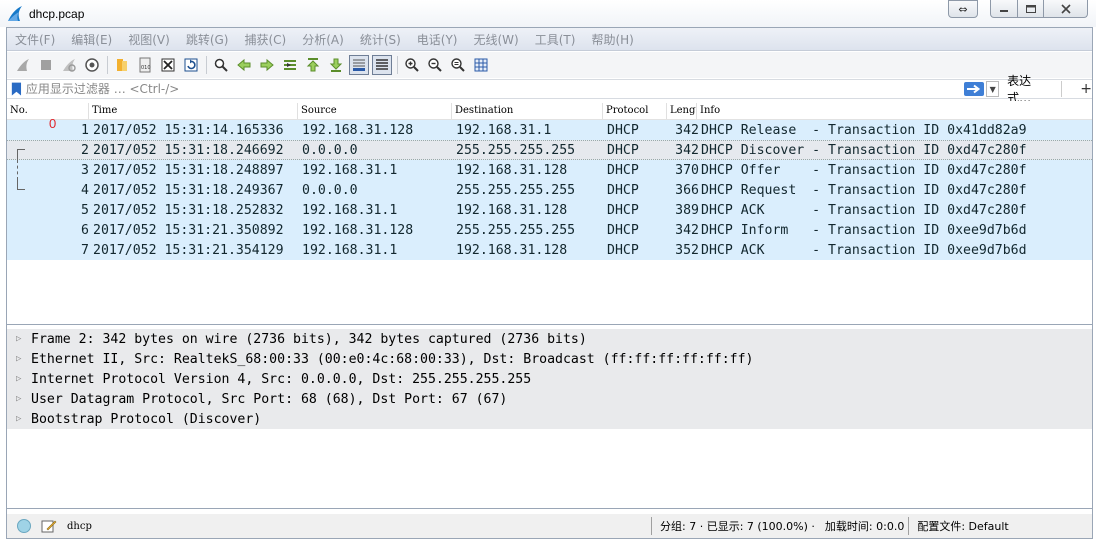  I want to click on restart-capture-button, so click(69, 65).